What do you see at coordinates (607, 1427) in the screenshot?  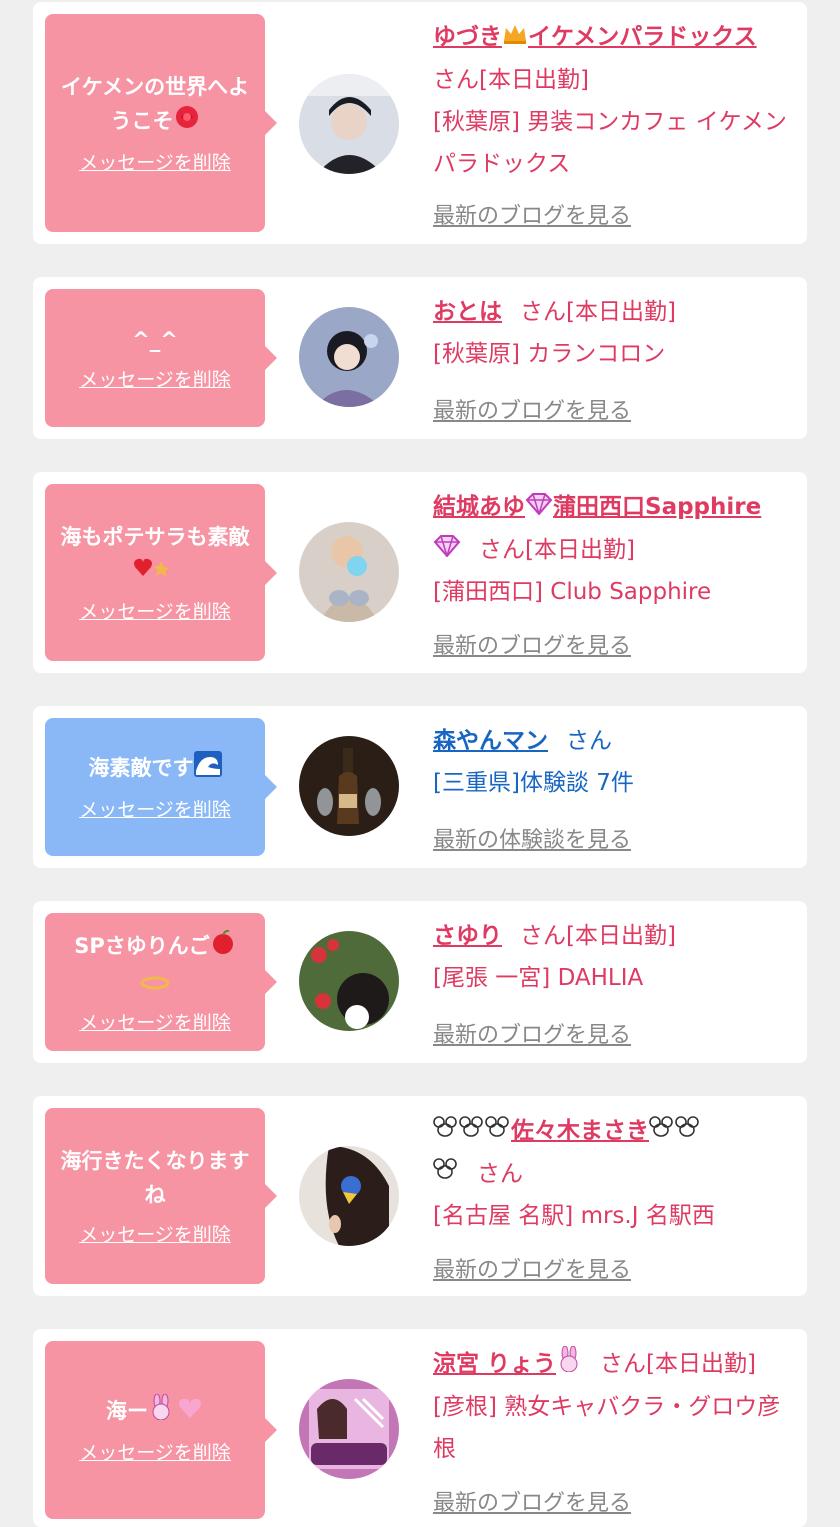 I see `shop-info: [彦根] 熟女キャバクラ・グロウ彦根` at bounding box center [607, 1427].